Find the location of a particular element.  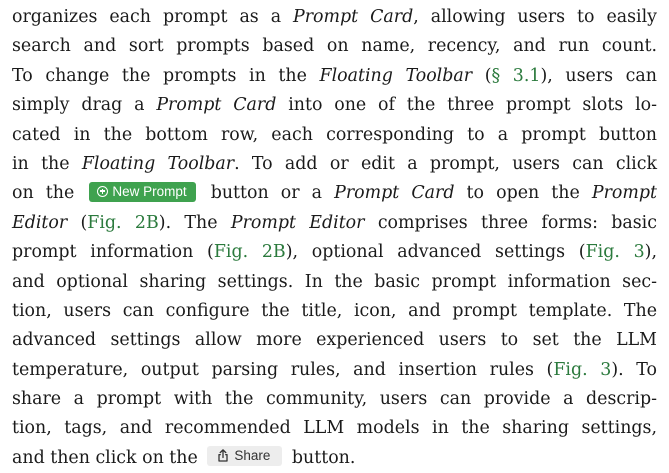

text-run: ), users can is located at coordinates (598, 75).